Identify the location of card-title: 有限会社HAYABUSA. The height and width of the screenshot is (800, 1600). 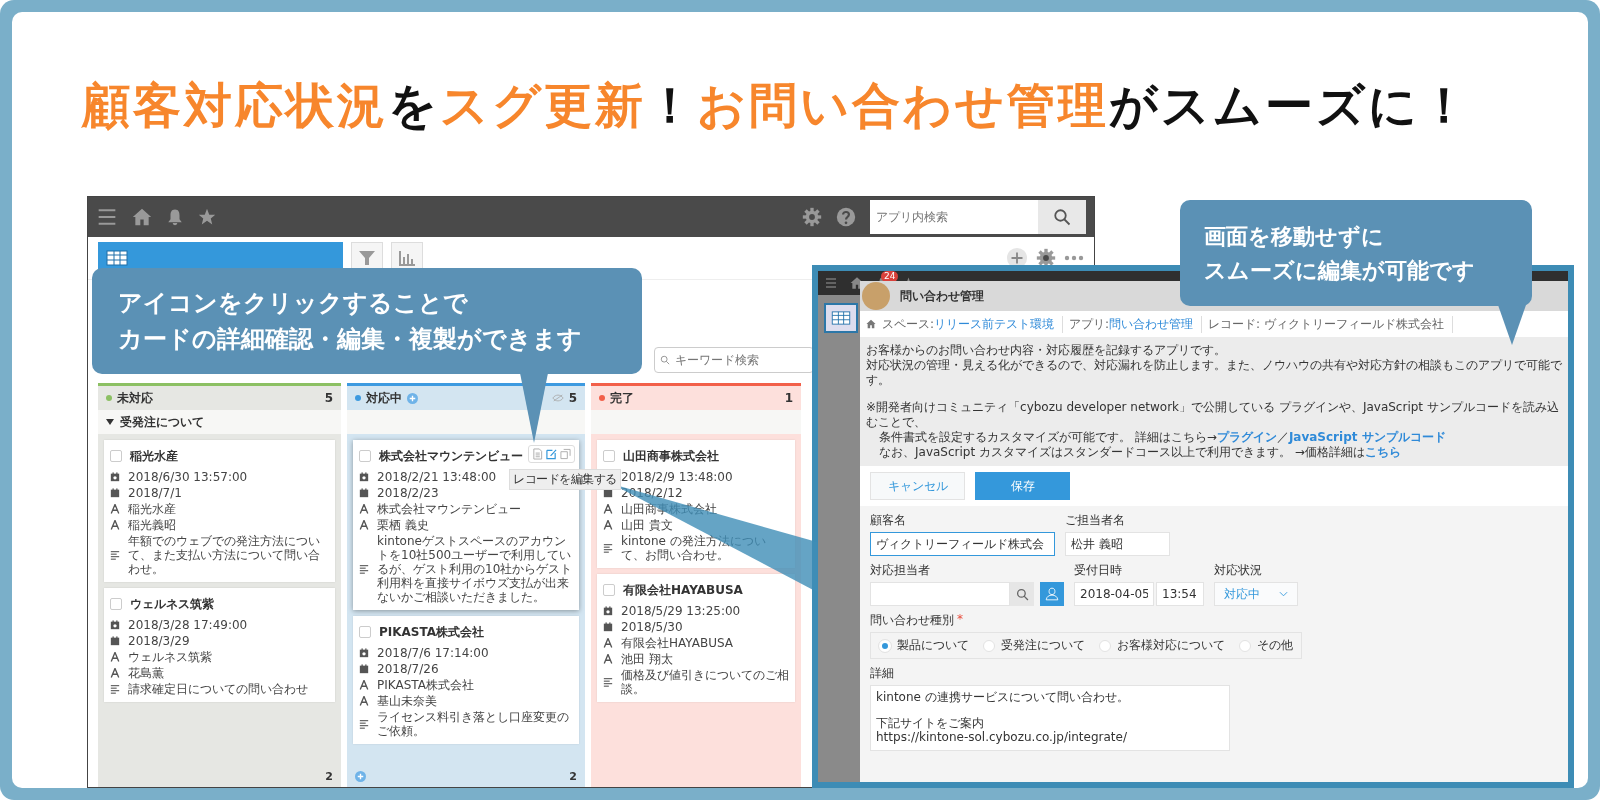
(683, 590).